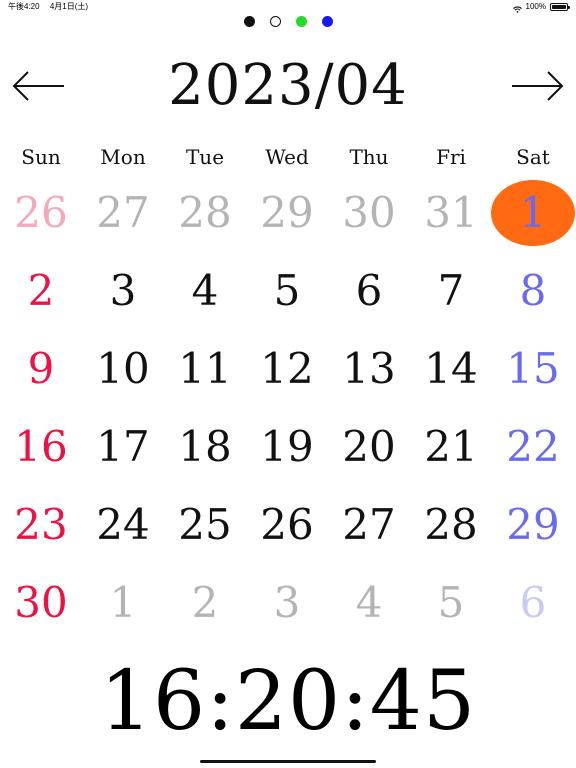 This screenshot has width=576, height=768. I want to click on day-number: 13, so click(369, 368).